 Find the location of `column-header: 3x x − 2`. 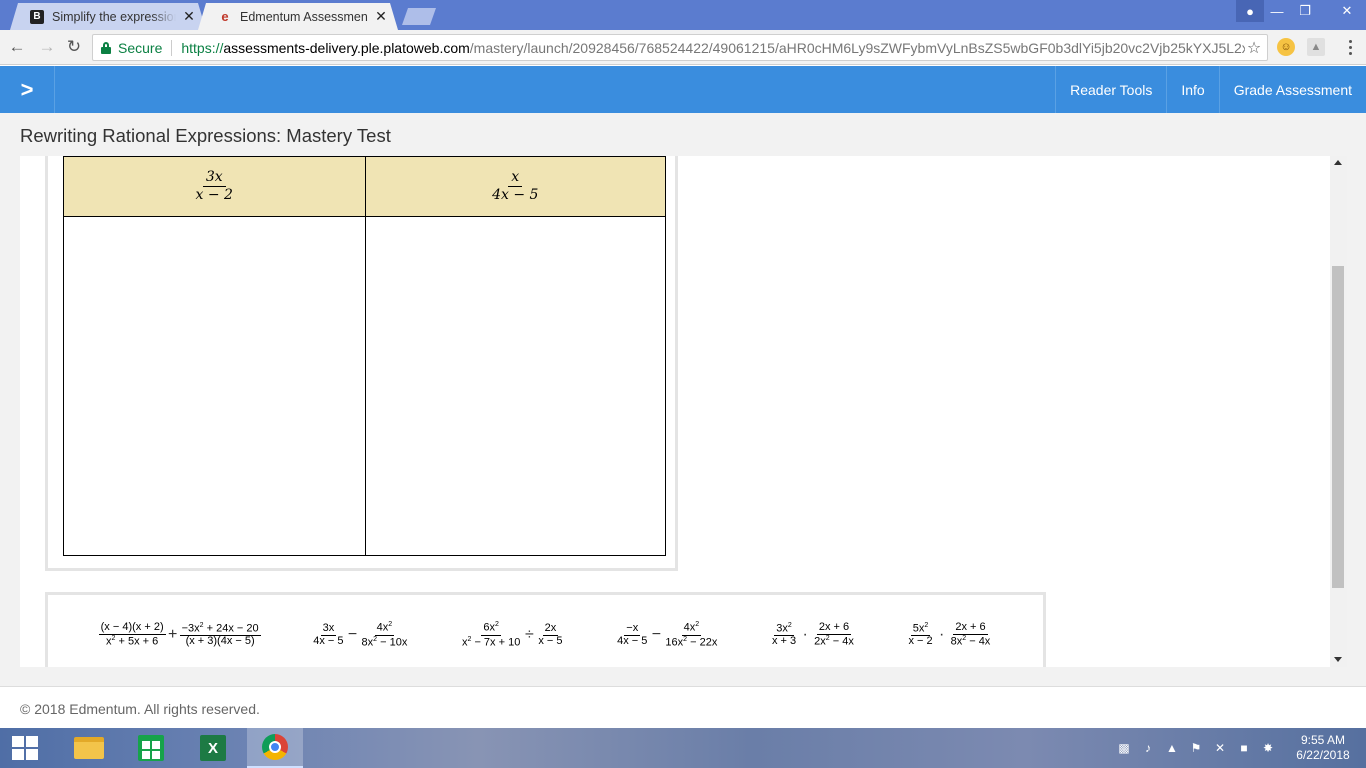

column-header: 3x x − 2 is located at coordinates (214, 187).